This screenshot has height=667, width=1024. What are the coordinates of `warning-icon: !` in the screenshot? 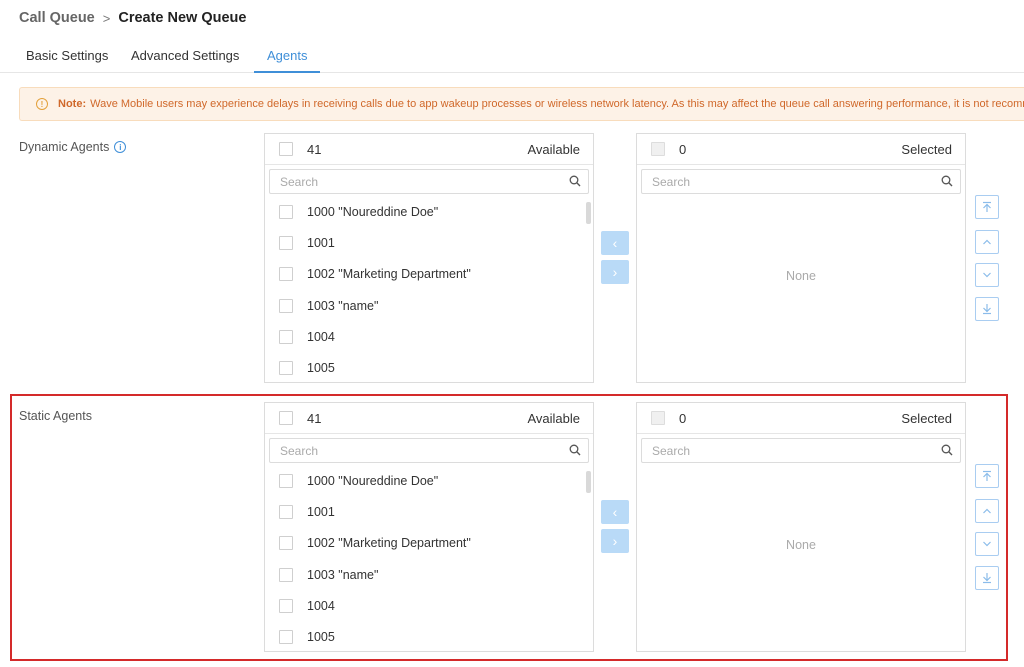 It's located at (42, 104).